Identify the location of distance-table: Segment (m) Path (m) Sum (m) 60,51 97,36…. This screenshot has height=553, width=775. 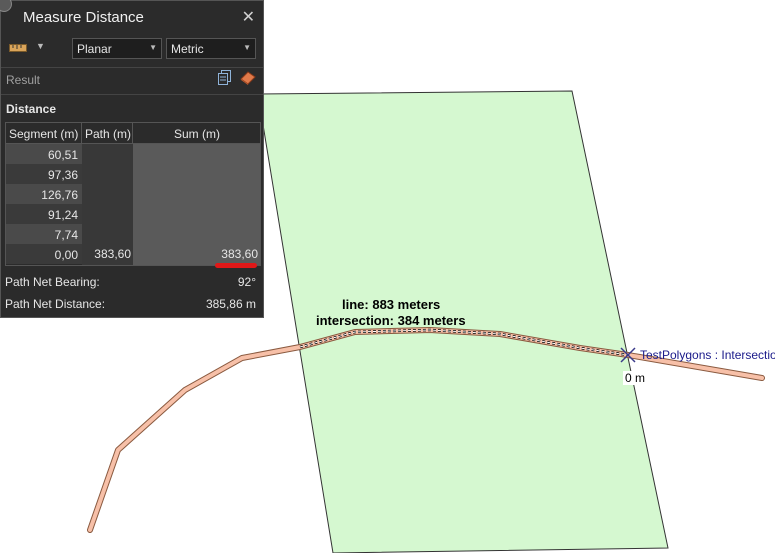
(133, 194).